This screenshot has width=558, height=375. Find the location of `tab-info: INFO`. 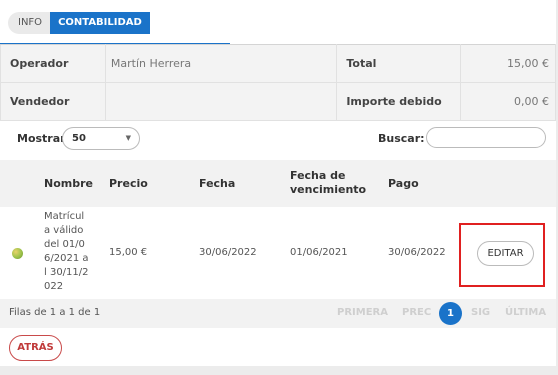

tab-info: INFO is located at coordinates (29, 23).